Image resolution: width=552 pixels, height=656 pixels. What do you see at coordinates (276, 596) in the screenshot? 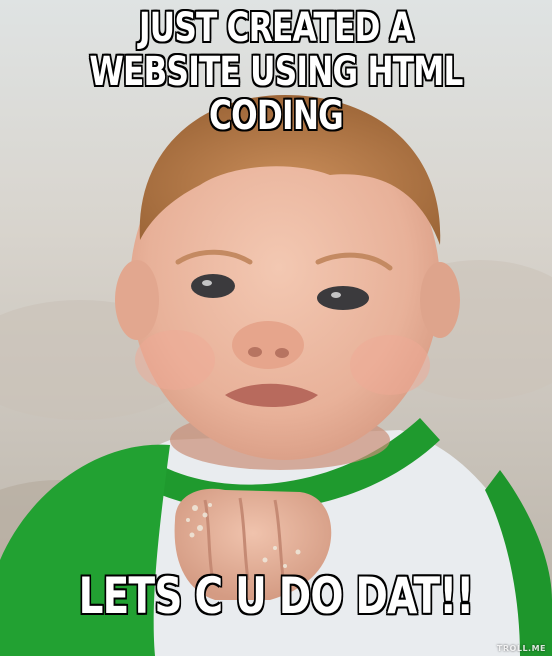
I see `bottom-caption: LETS C U DO DAT!!` at bounding box center [276, 596].